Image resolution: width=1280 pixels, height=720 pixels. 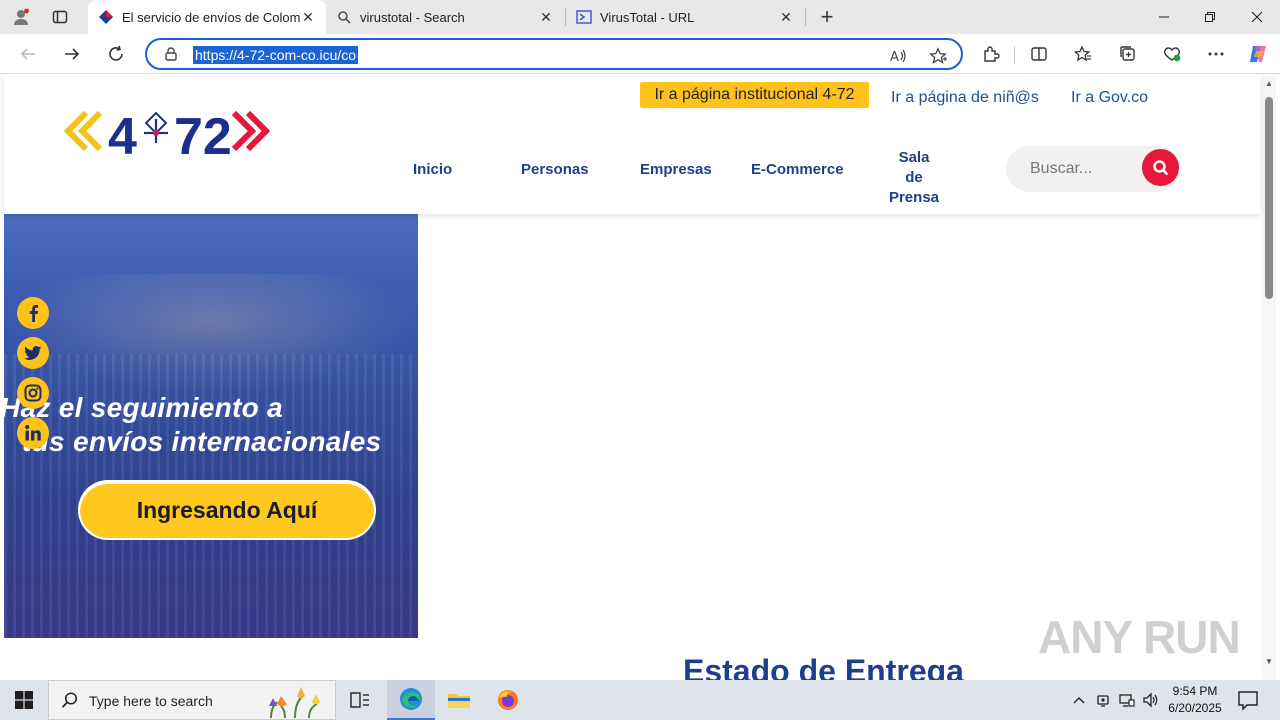 I want to click on back-icon, so click(x=28, y=54).